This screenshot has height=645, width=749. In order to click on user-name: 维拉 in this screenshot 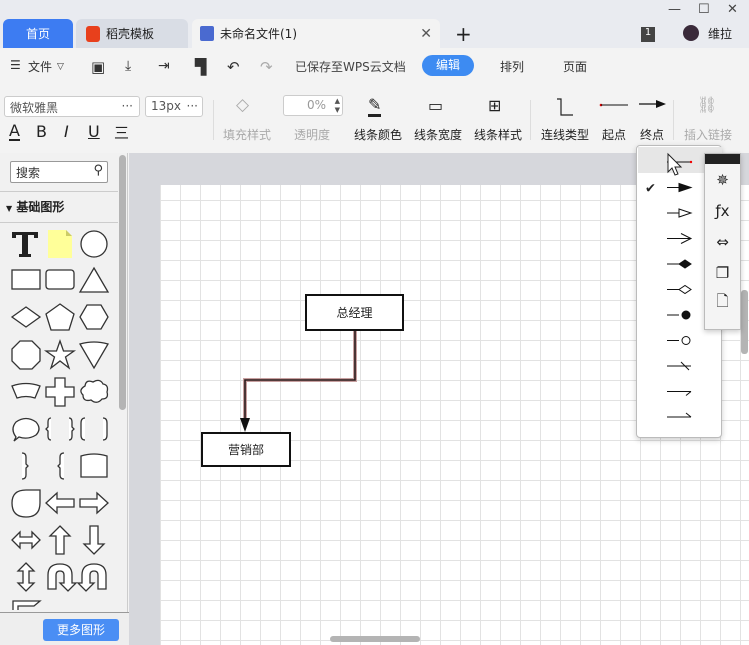, I will do `click(720, 33)`.